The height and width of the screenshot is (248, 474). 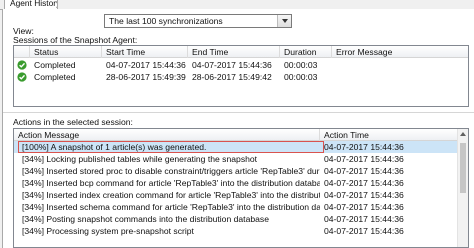 I want to click on actions-header: Action Message Action Time, so click(x=236, y=135).